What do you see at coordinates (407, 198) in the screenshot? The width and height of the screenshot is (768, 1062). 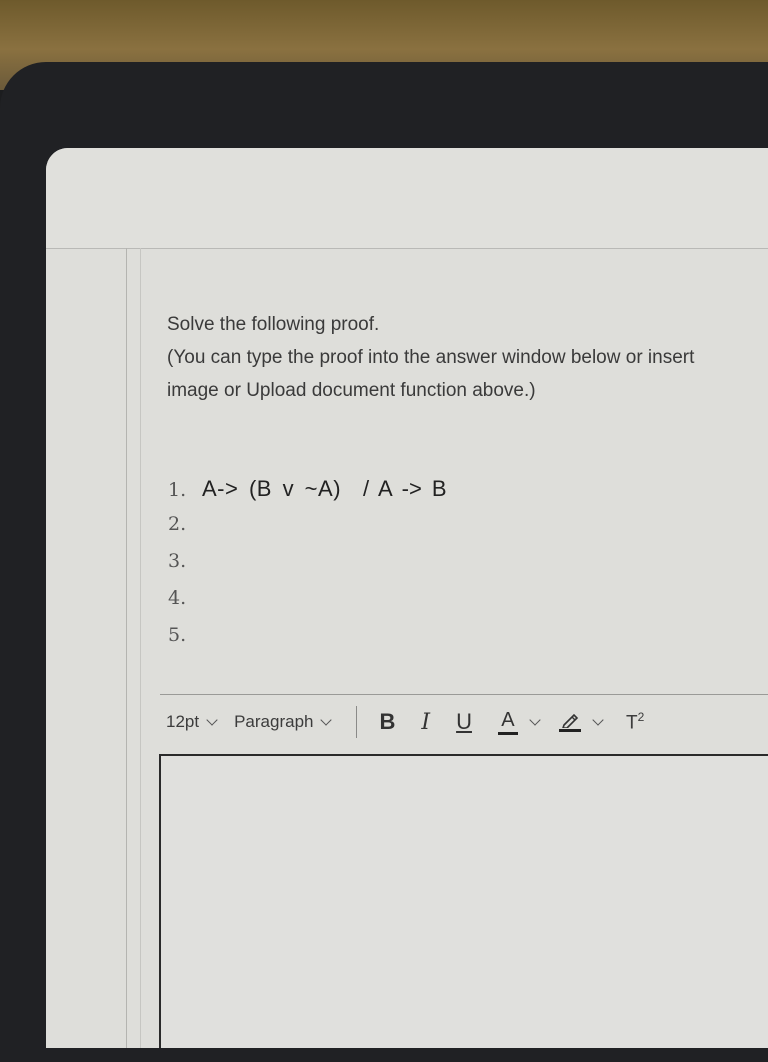 I see `header-area` at bounding box center [407, 198].